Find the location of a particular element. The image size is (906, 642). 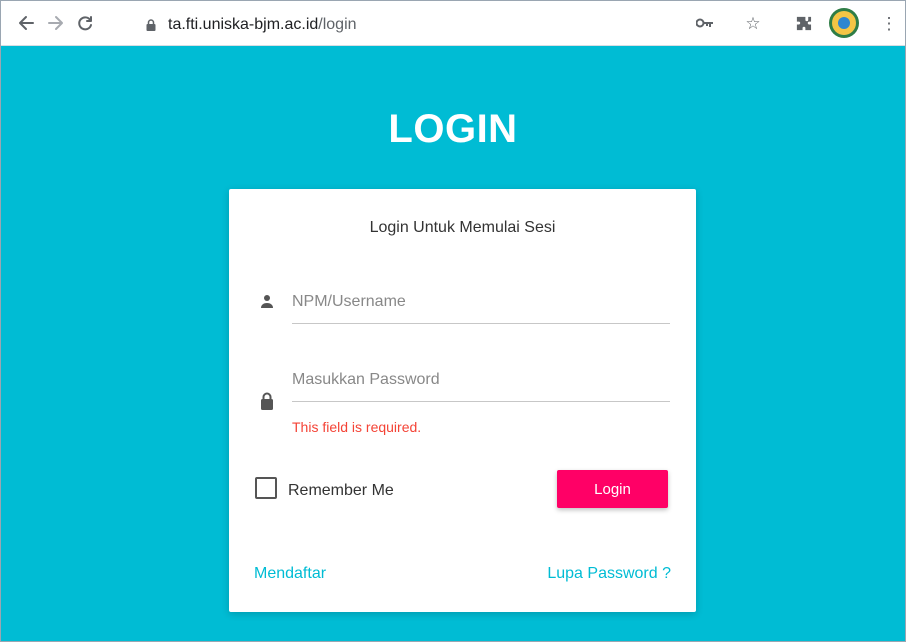

password-underline is located at coordinates (481, 401).